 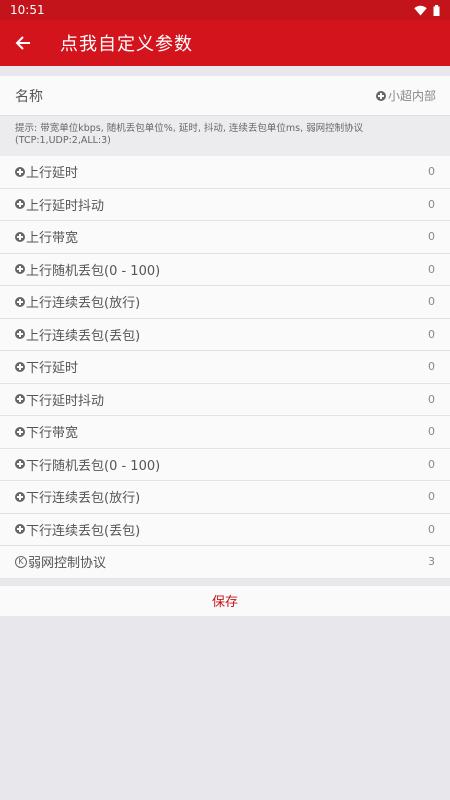 I want to click on param-row: 下行延时抖动 0, so click(x=225, y=400).